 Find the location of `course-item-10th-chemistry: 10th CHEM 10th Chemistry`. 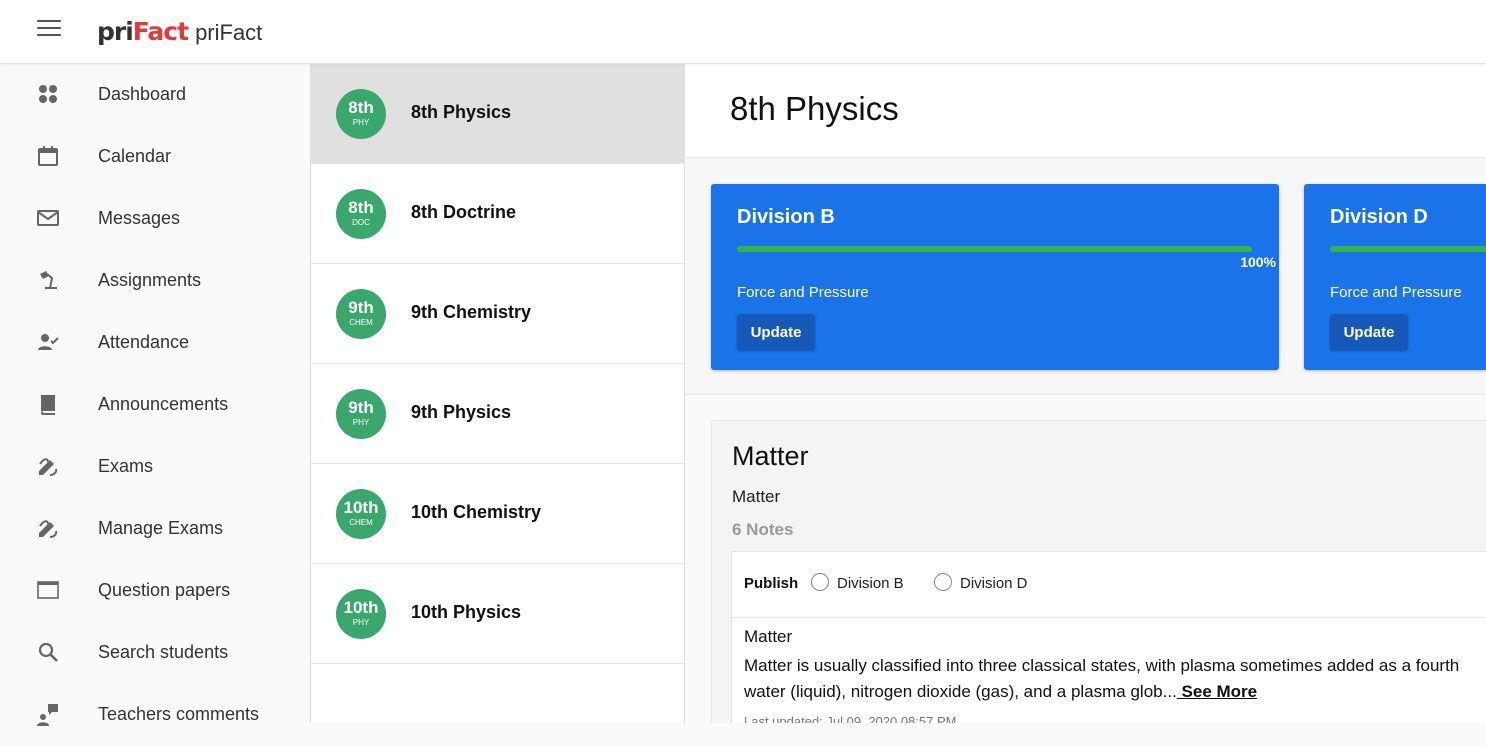

course-item-10th-chemistry: 10th CHEM 10th Chemistry is located at coordinates (497, 514).